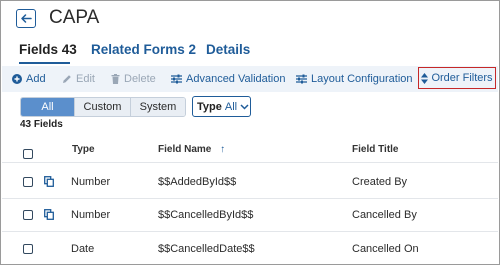  Describe the element at coordinates (231, 106) in the screenshot. I see `type-dropdown-value: All` at that location.